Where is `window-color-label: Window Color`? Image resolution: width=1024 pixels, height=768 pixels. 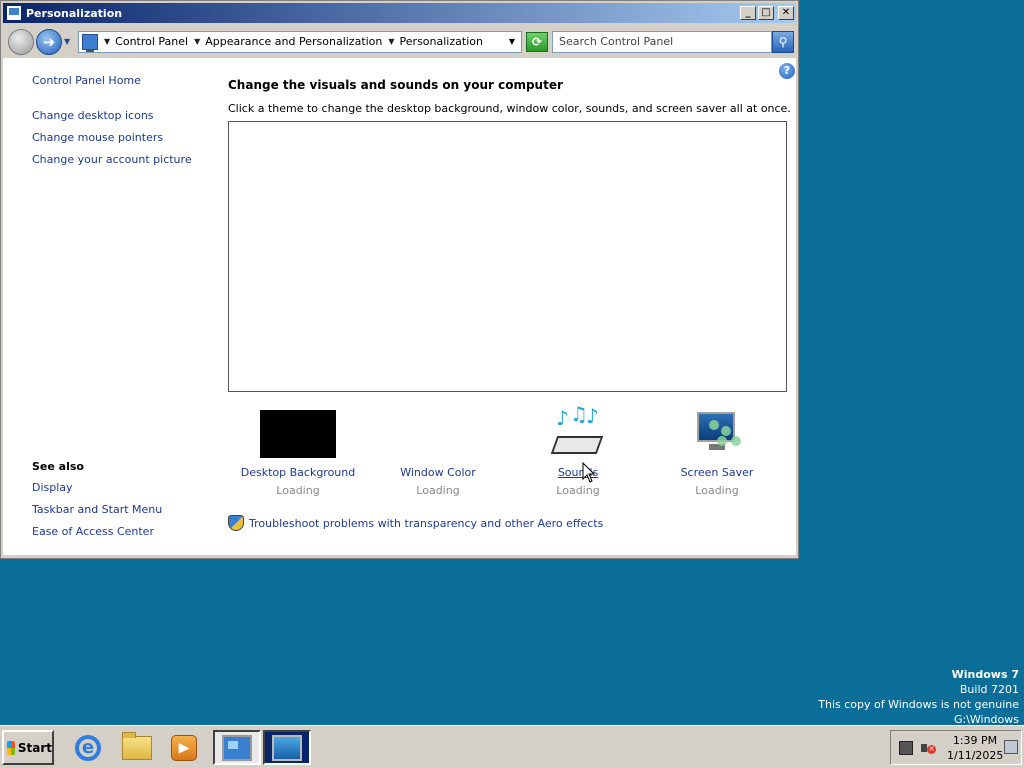 window-color-label: Window Color is located at coordinates (438, 472).